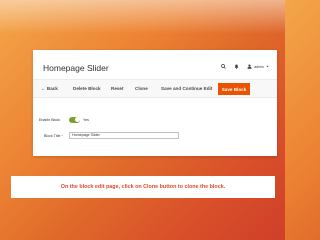 The width and height of the screenshot is (320, 240). Describe the element at coordinates (245, 66) in the screenshot. I see `header-actions: admin` at that location.